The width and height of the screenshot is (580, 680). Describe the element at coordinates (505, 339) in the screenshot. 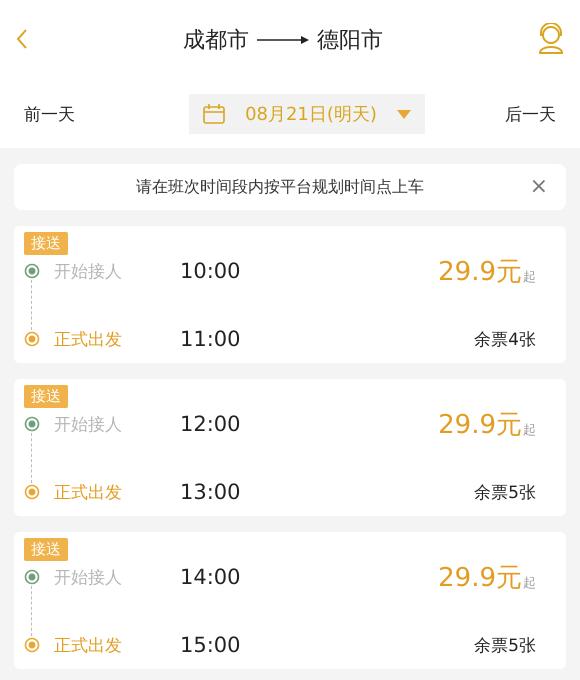

I see `seats-left: 余票4张` at that location.